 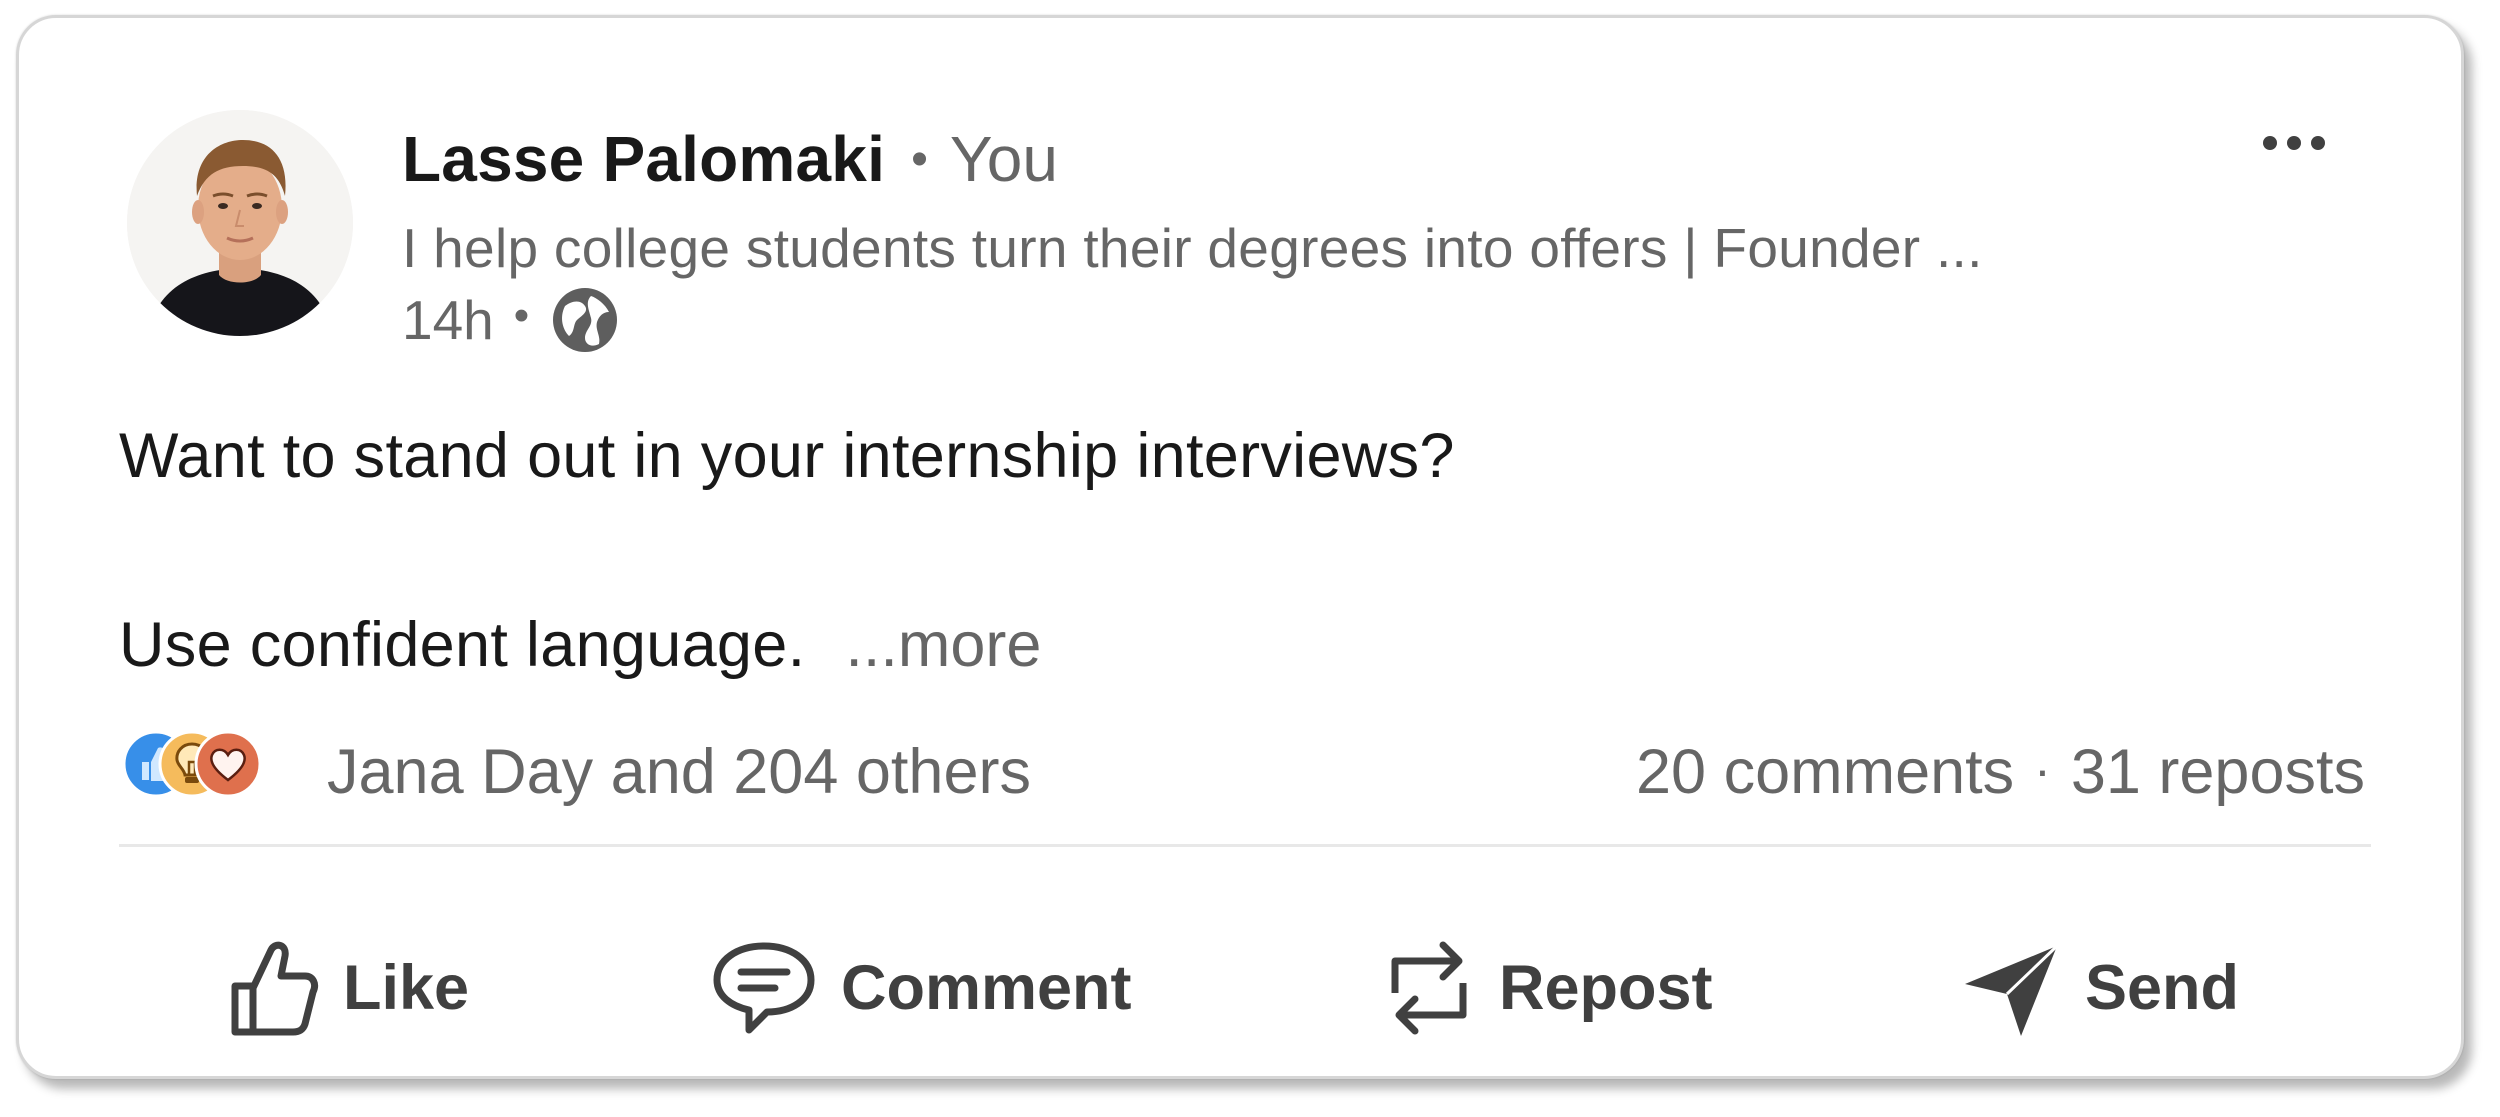 What do you see at coordinates (679, 772) in the screenshot?
I see `reactions-summary: Jana Day and 204 others` at bounding box center [679, 772].